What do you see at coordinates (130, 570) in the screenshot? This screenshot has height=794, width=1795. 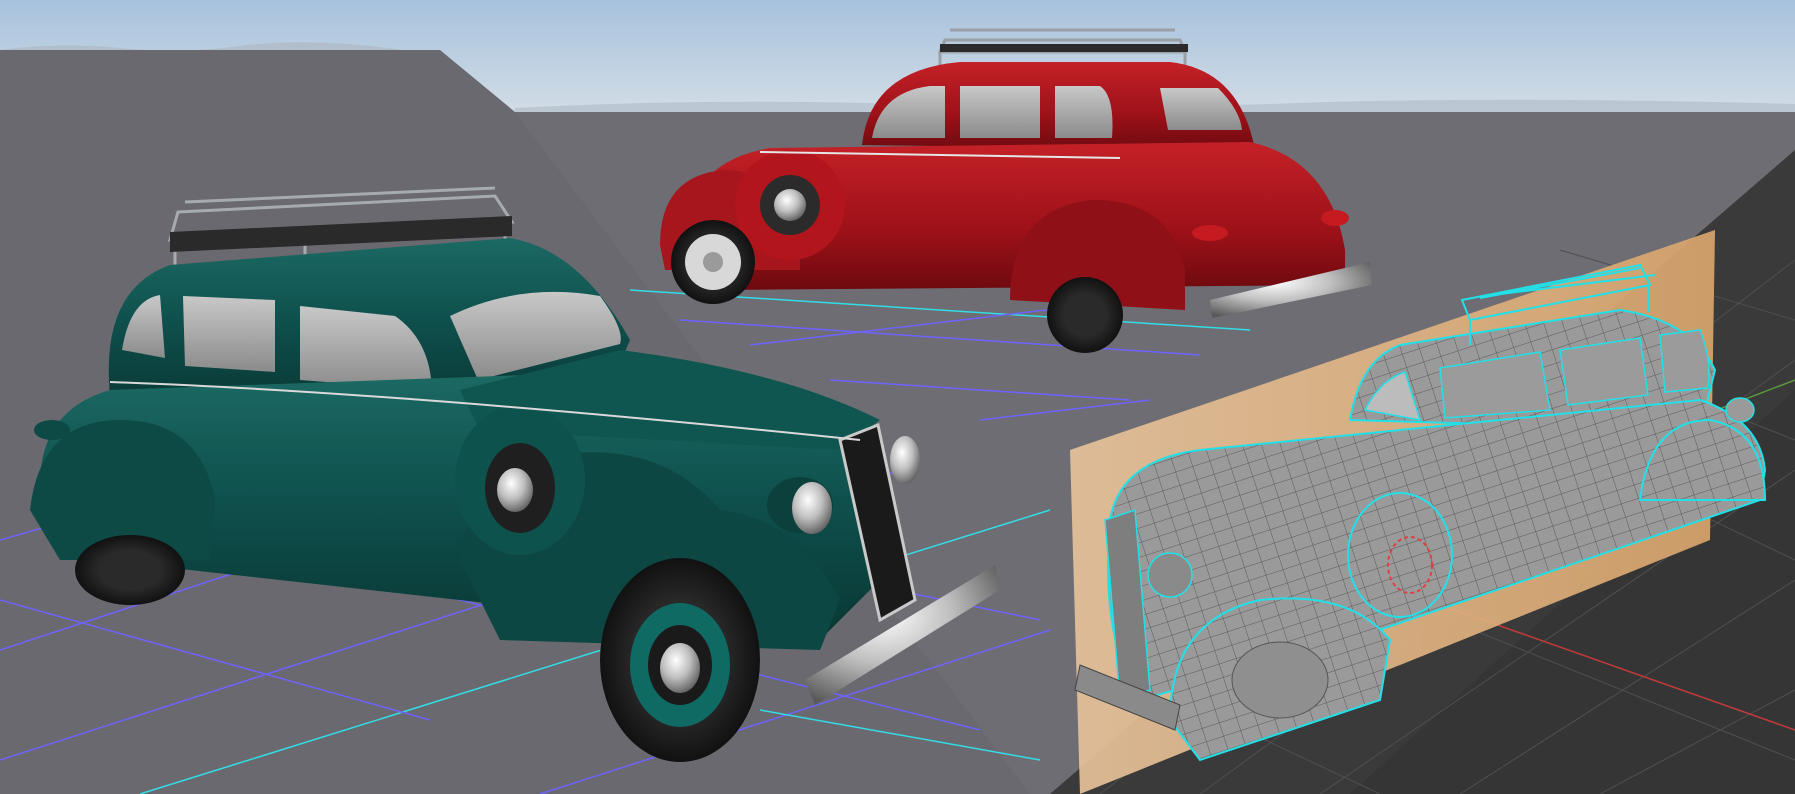 I see `green-rear-wheel` at bounding box center [130, 570].